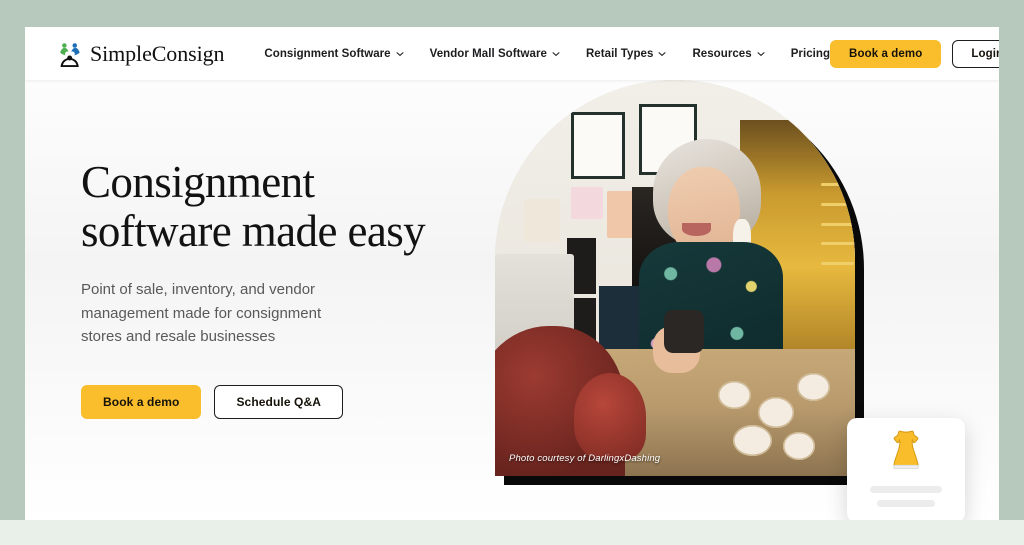 The width and height of the screenshot is (1024, 545). I want to click on hero-cta-group: Book a demo Schedule Q&A, so click(281, 402).